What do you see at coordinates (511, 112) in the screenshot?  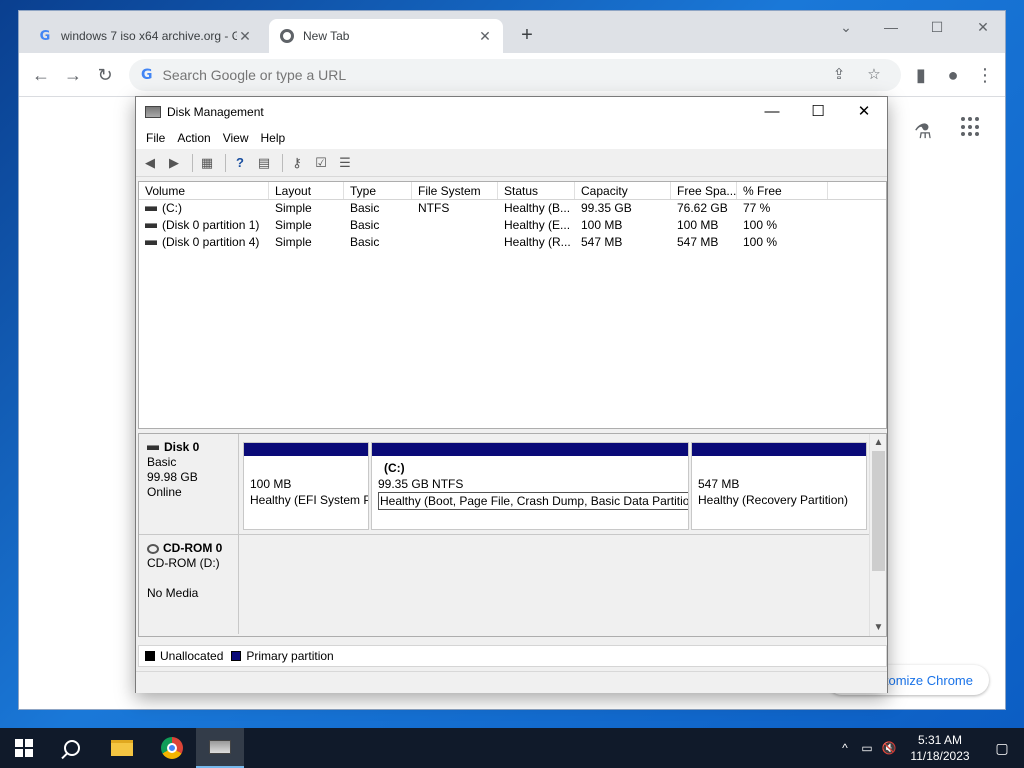 I see `title-bar: Disk Management — ☐ ✕` at bounding box center [511, 112].